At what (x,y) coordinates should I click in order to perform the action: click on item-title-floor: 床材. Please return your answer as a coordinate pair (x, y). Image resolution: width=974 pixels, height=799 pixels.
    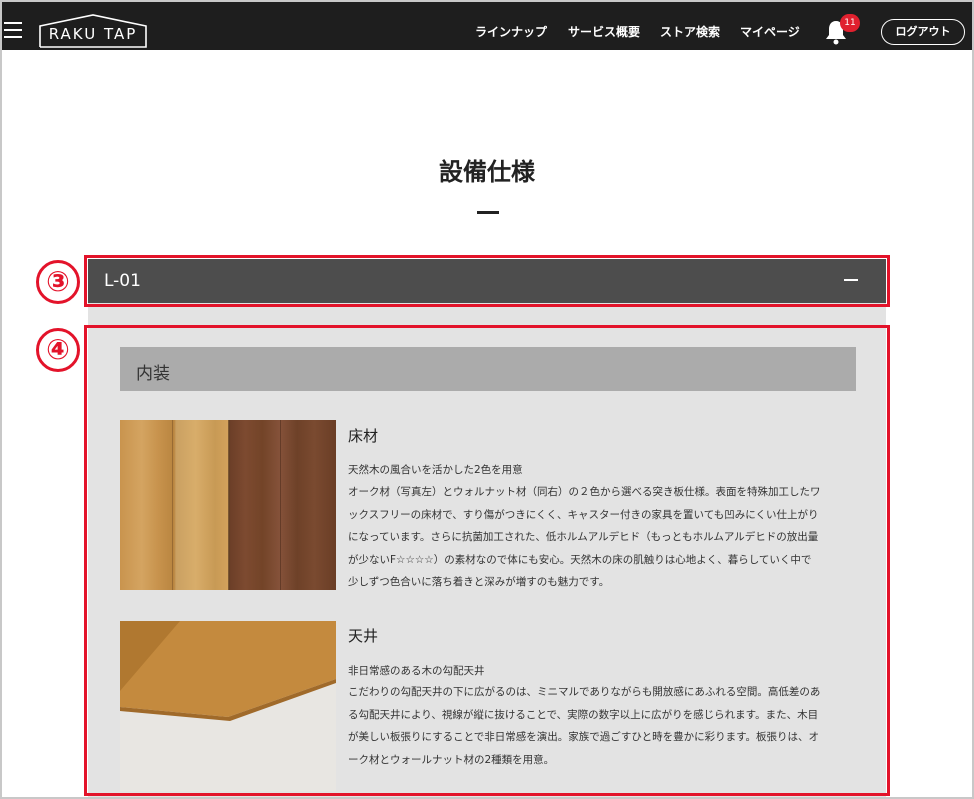
    Looking at the image, I should click on (363, 436).